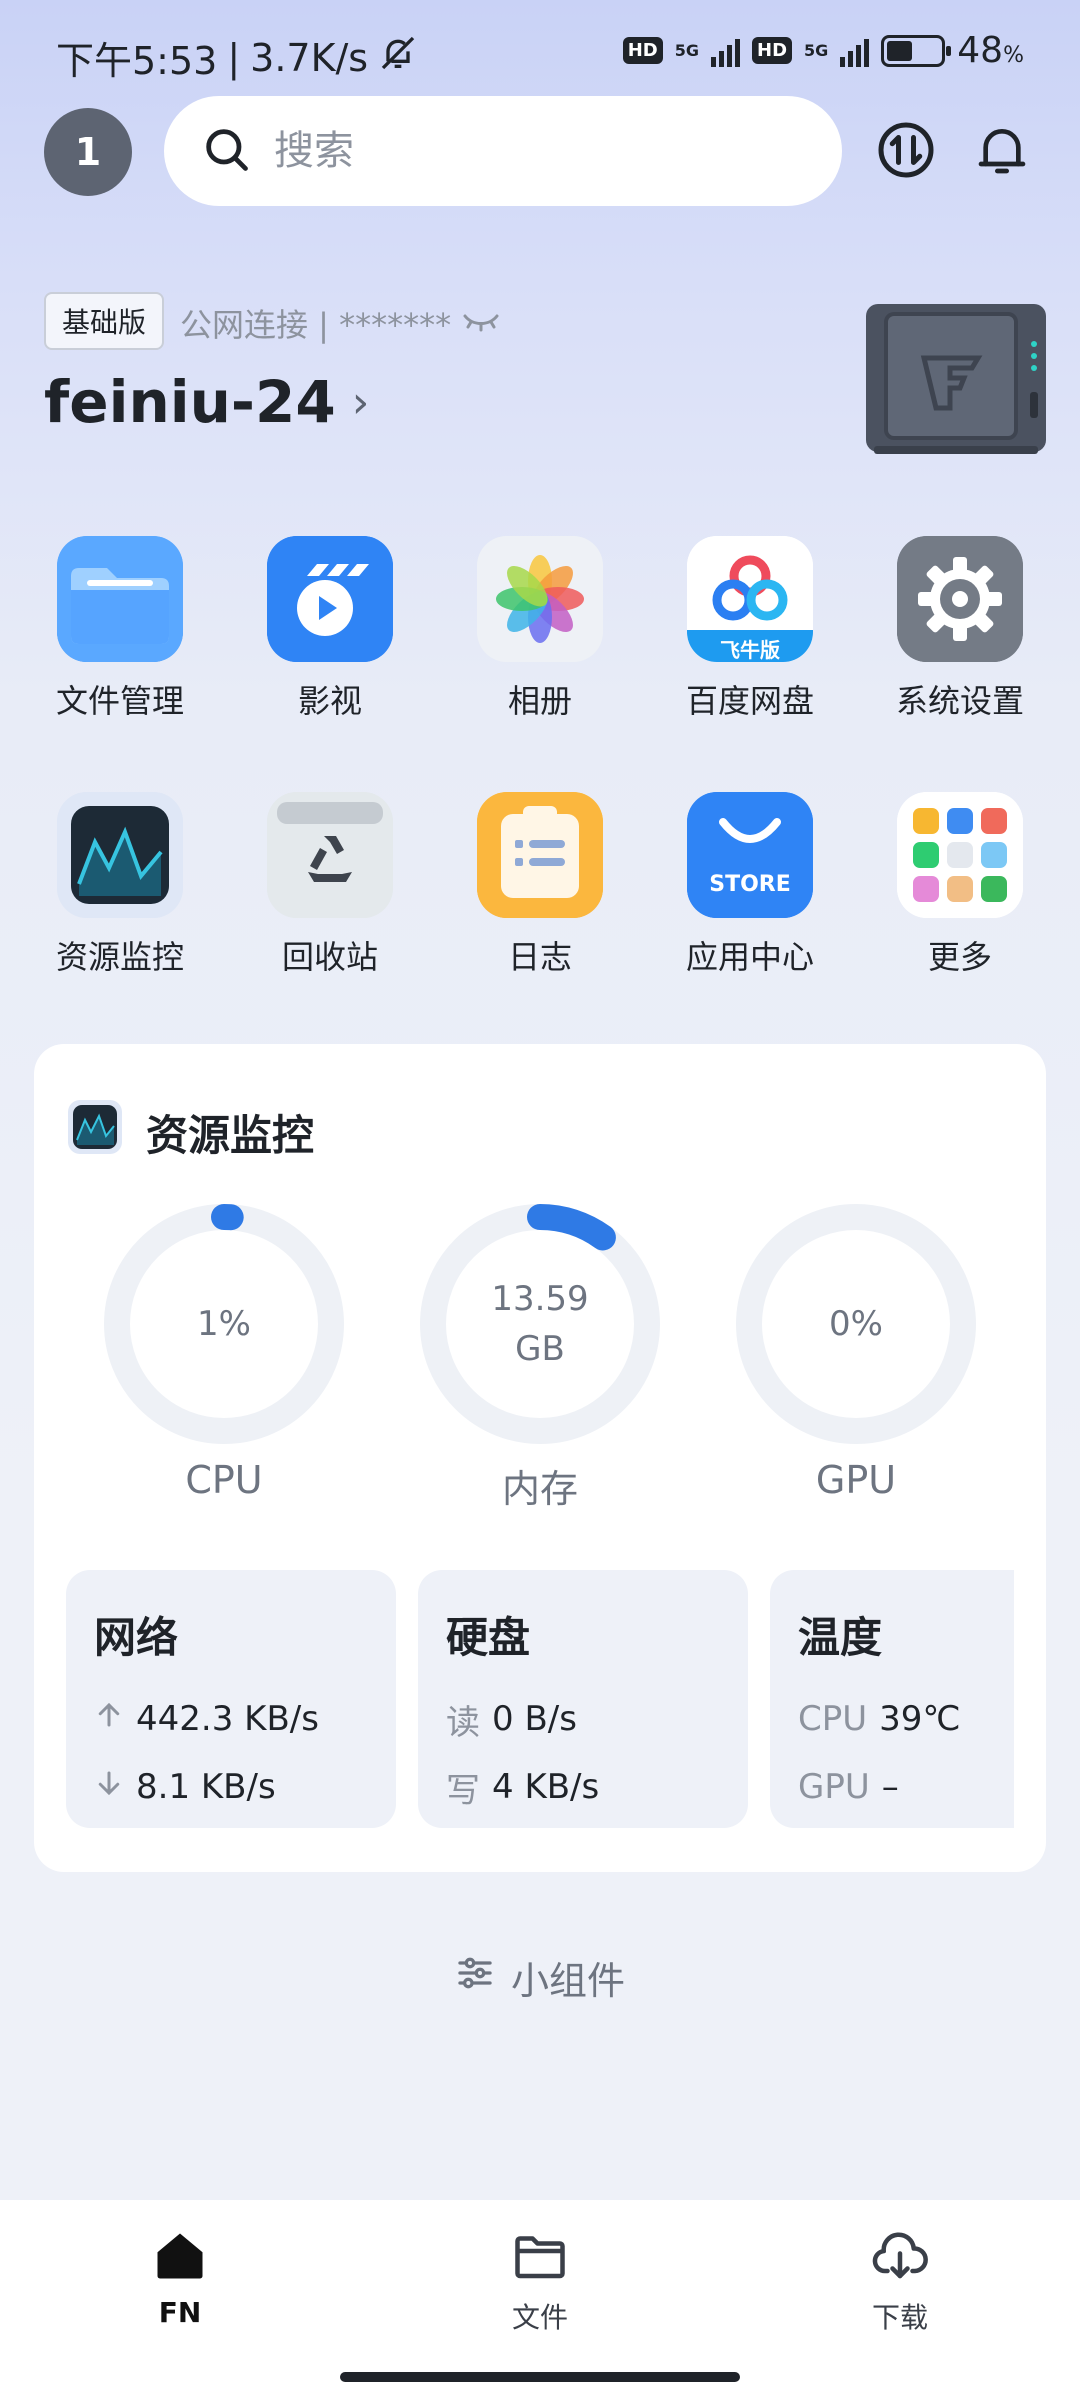 The height and width of the screenshot is (2400, 1080). Describe the element at coordinates (750, 650) in the screenshot. I see `app-badge: 飞牛版` at that location.